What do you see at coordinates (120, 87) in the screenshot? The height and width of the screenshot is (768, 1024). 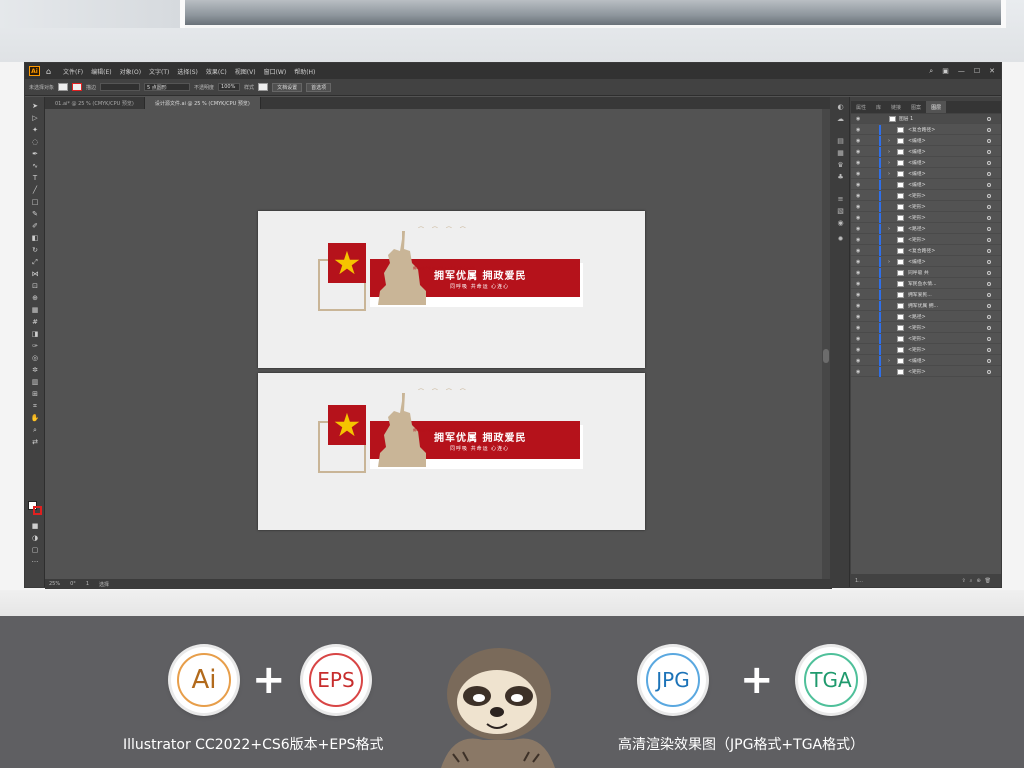 I see `stroke-weight-field` at bounding box center [120, 87].